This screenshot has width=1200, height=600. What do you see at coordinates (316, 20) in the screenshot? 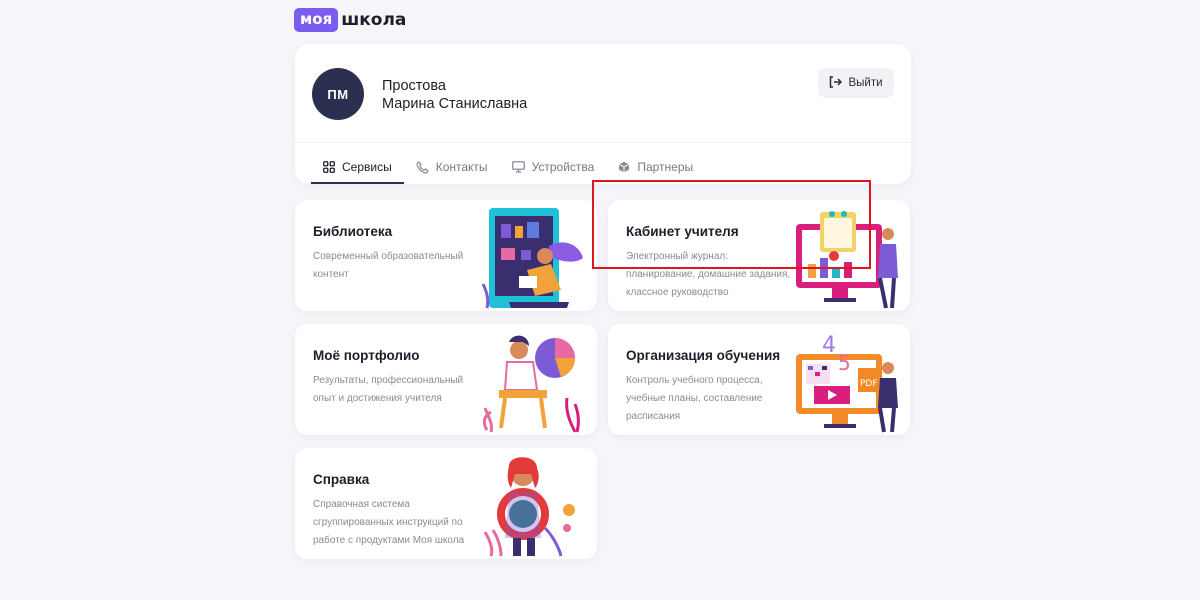
I see `logo-badge: моя` at bounding box center [316, 20].